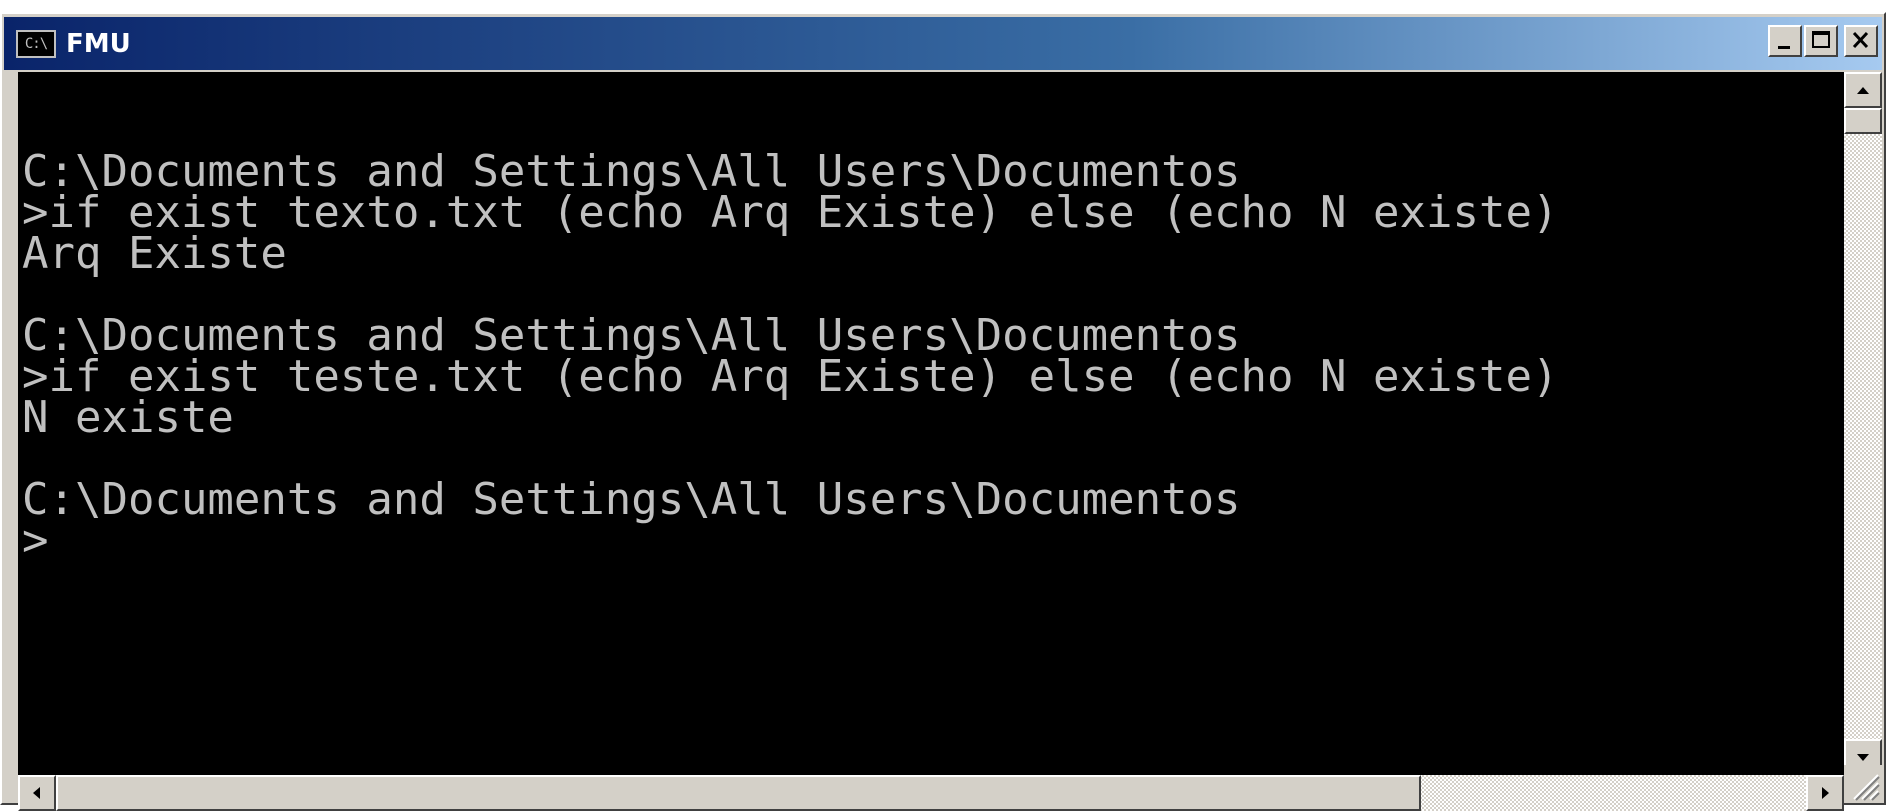 The width and height of the screenshot is (1886, 811). What do you see at coordinates (1863, 423) in the screenshot?
I see `vertical-scrollbar` at bounding box center [1863, 423].